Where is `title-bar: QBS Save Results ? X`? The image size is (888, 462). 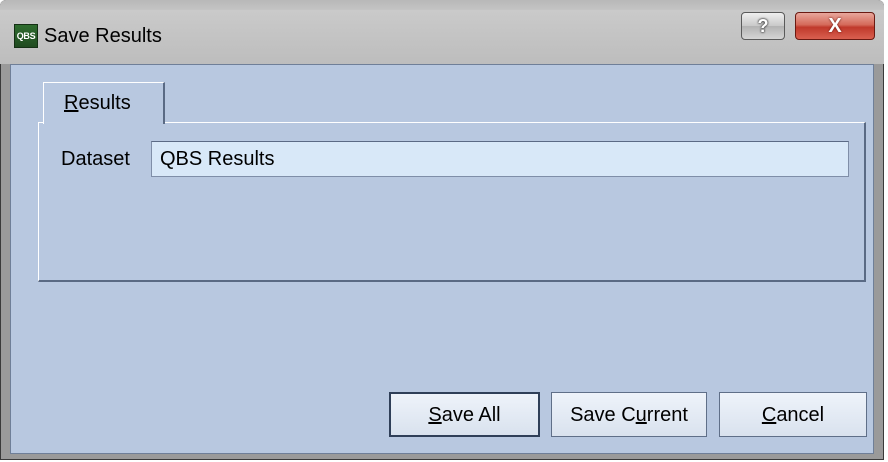 title-bar: QBS Save Results ? X is located at coordinates (442, 32).